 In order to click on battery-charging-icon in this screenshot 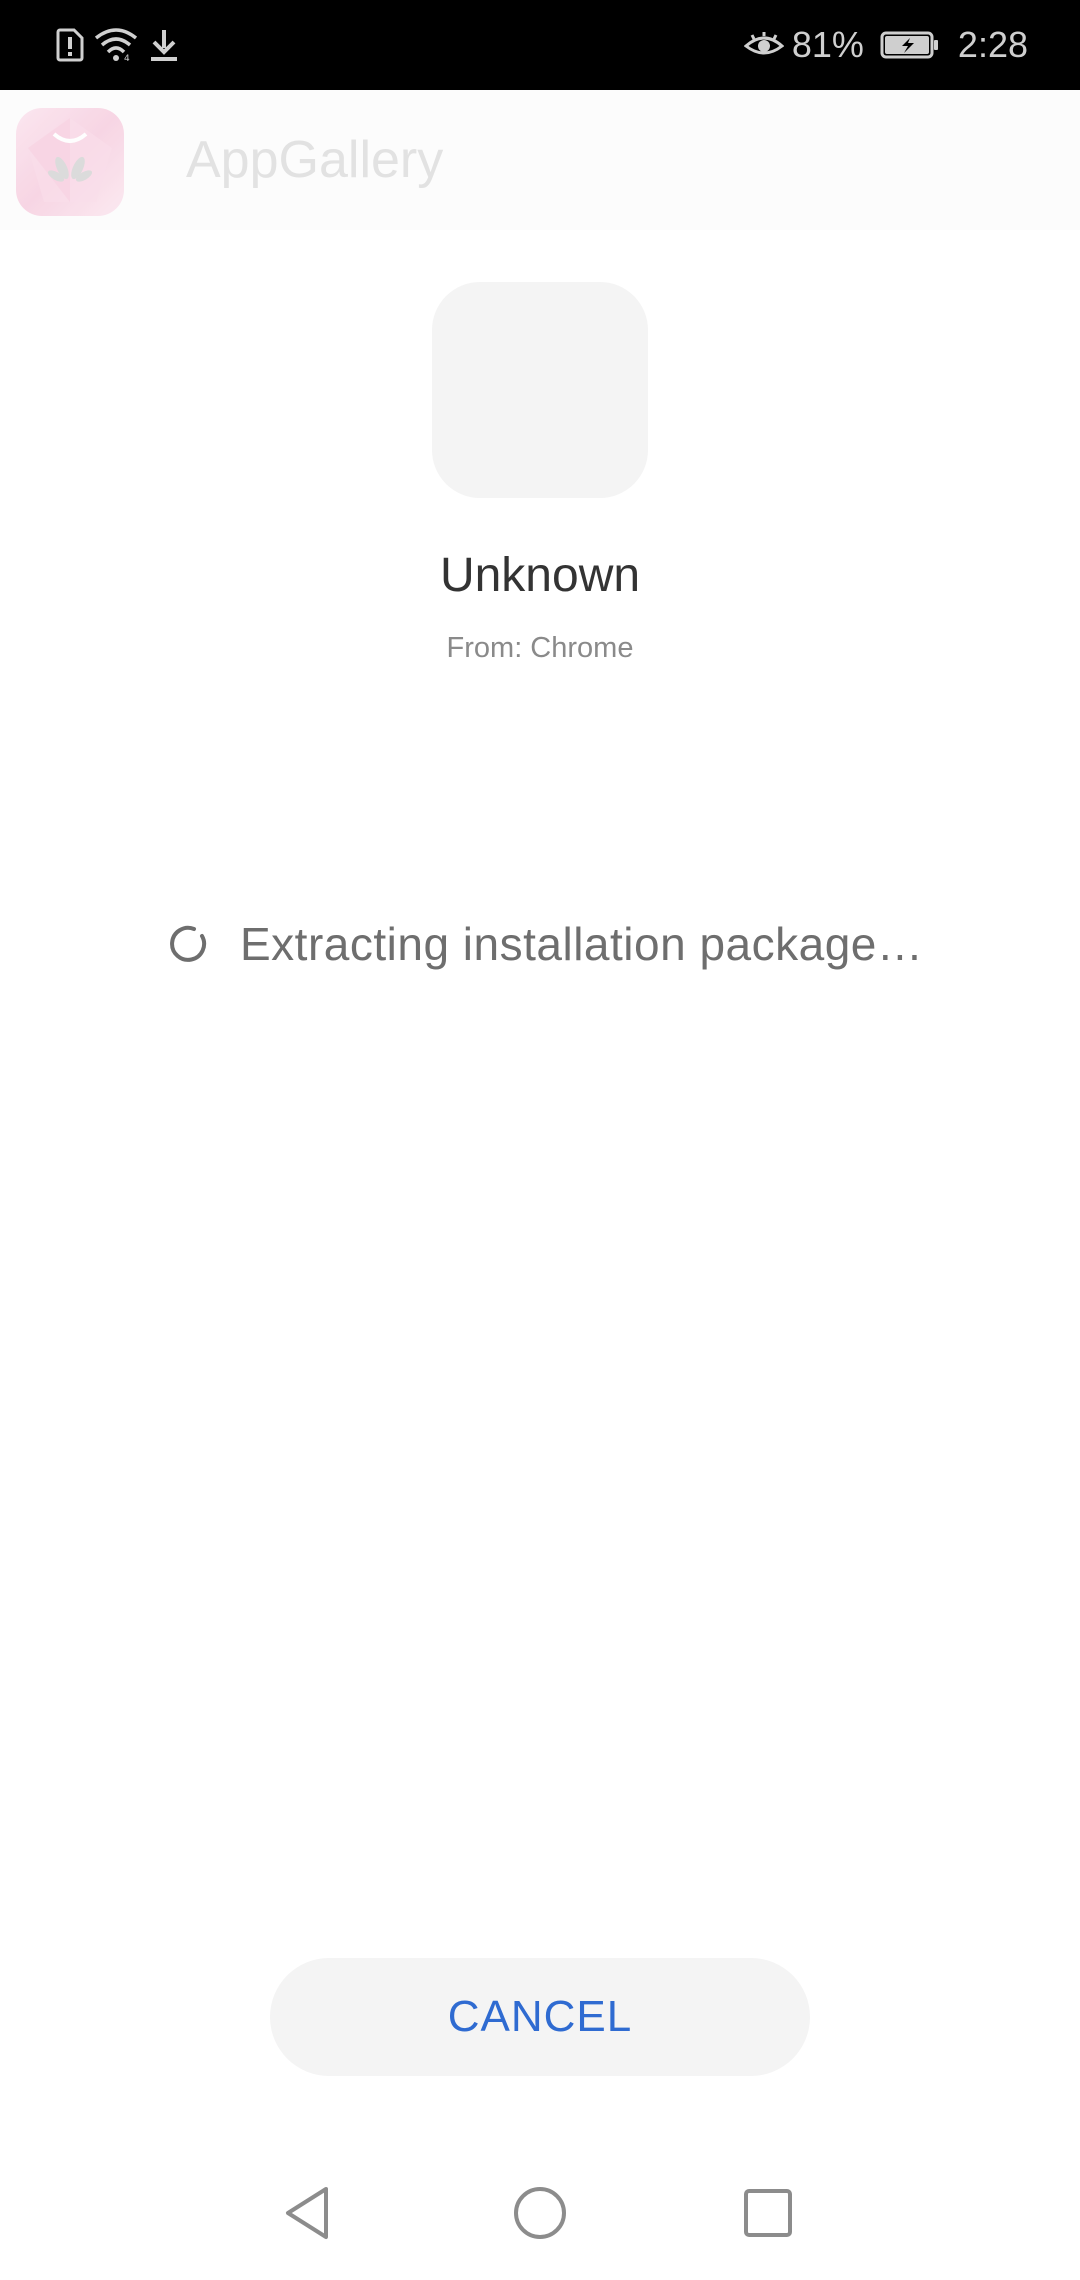, I will do `click(910, 45)`.